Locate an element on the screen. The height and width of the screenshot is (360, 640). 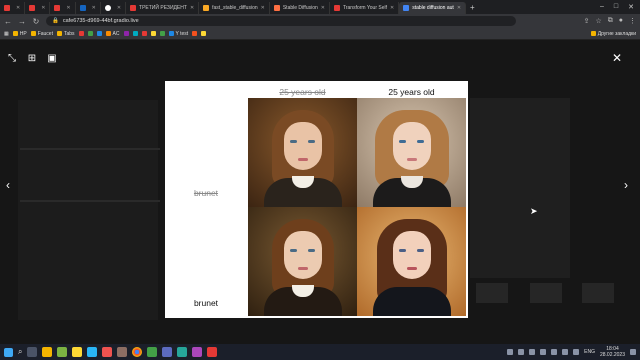
browser-tab: ТРЕТИЙ РЕЗИДЕНТ ✕ is located at coordinates (163, 8).